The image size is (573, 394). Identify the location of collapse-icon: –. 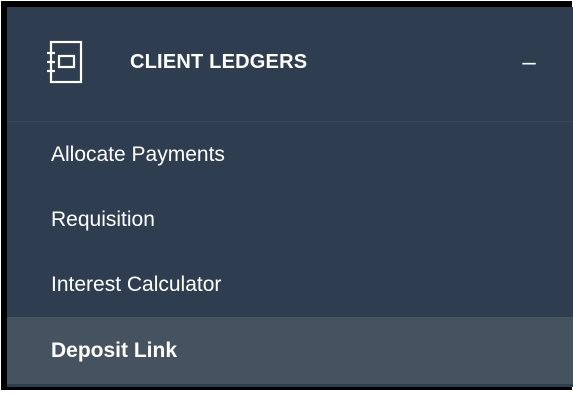
(529, 63).